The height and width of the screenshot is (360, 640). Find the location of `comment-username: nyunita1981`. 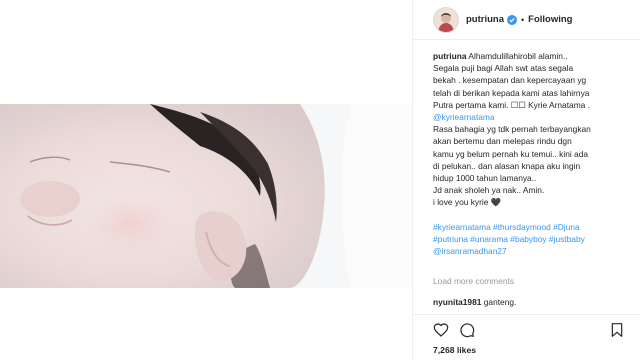

comment-username: nyunita1981 is located at coordinates (457, 302).